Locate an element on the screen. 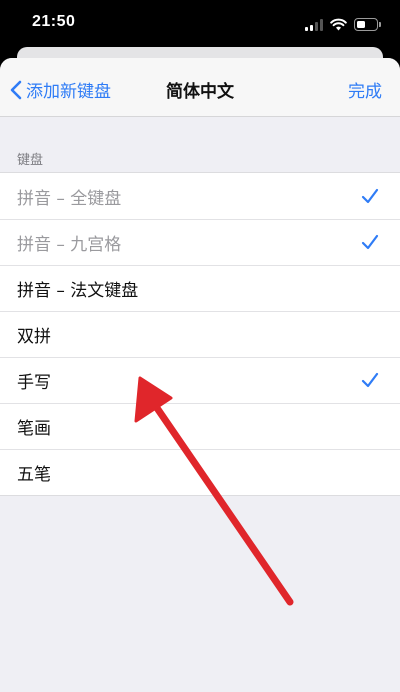  keyboard-row: 拼音 – 九宫格 is located at coordinates (200, 242).